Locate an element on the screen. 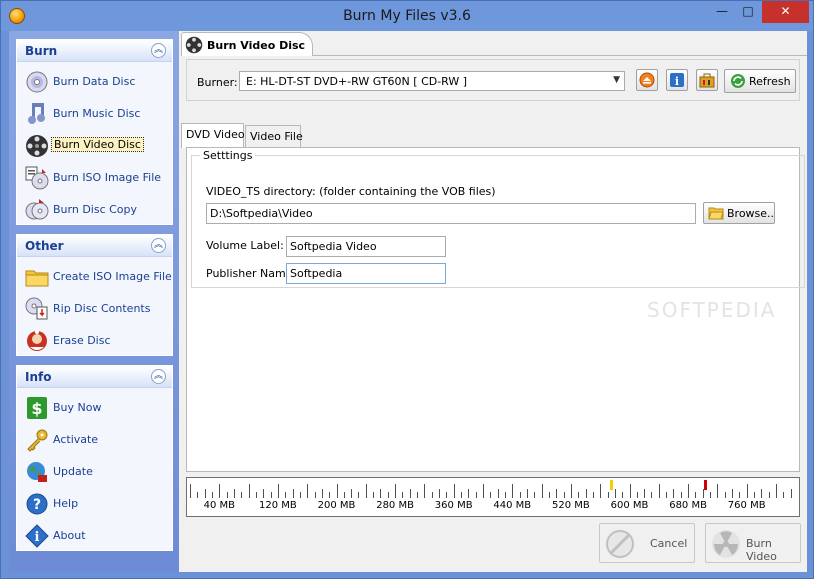  sidebar-item-rip-disc-contents: Rip Disc Contents is located at coordinates (94, 309).